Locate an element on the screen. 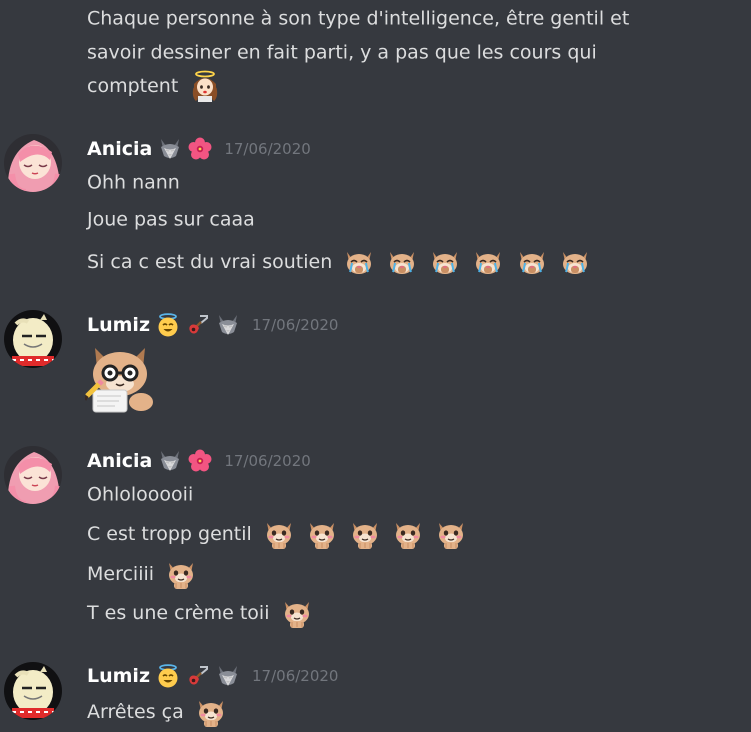 The width and height of the screenshot is (751, 732). message-line: comptent is located at coordinates (154, 86).